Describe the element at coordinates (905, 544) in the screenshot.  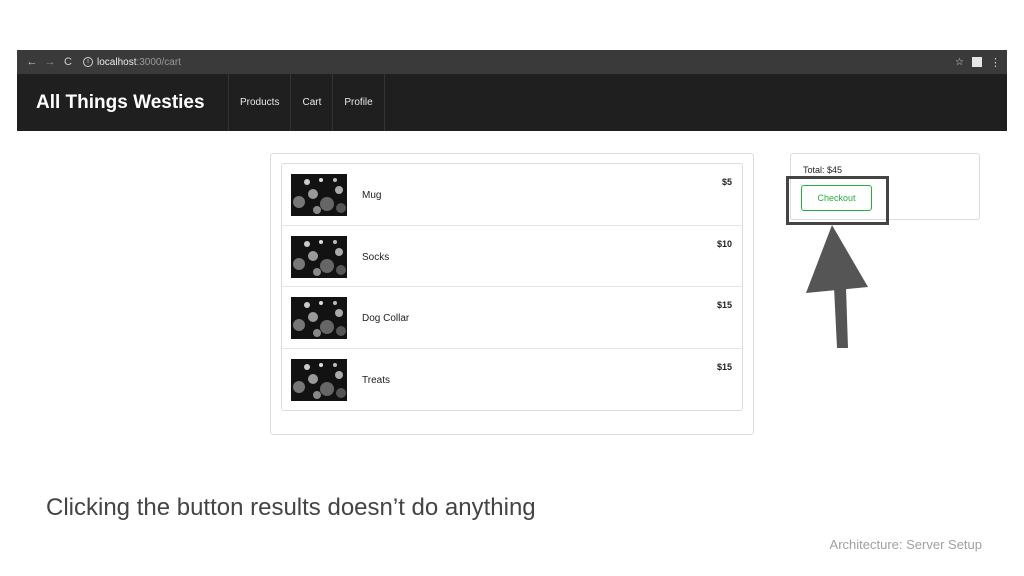
I see `slide-footer: Architecture: Server Setup` at that location.